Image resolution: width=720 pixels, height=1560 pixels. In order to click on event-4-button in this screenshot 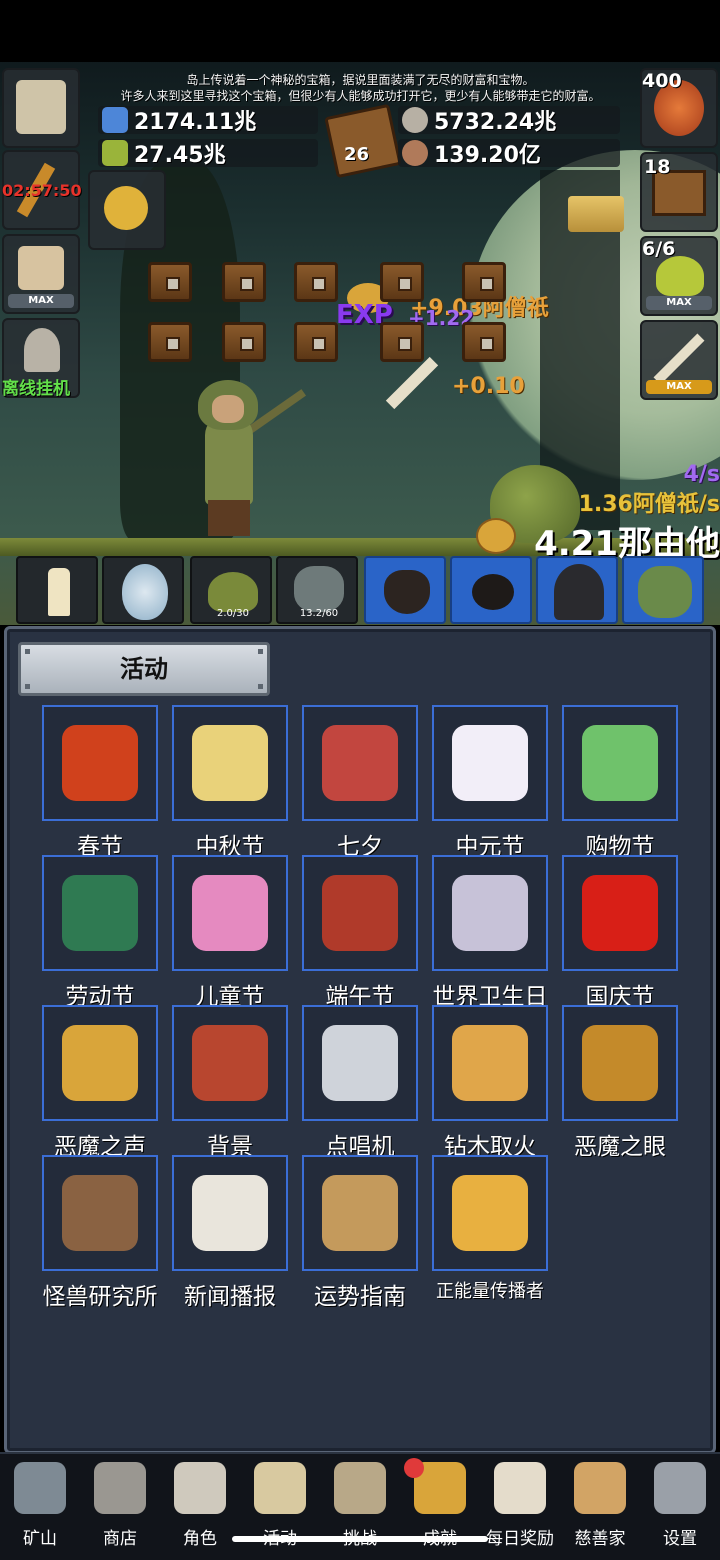, I will do `click(620, 763)`.